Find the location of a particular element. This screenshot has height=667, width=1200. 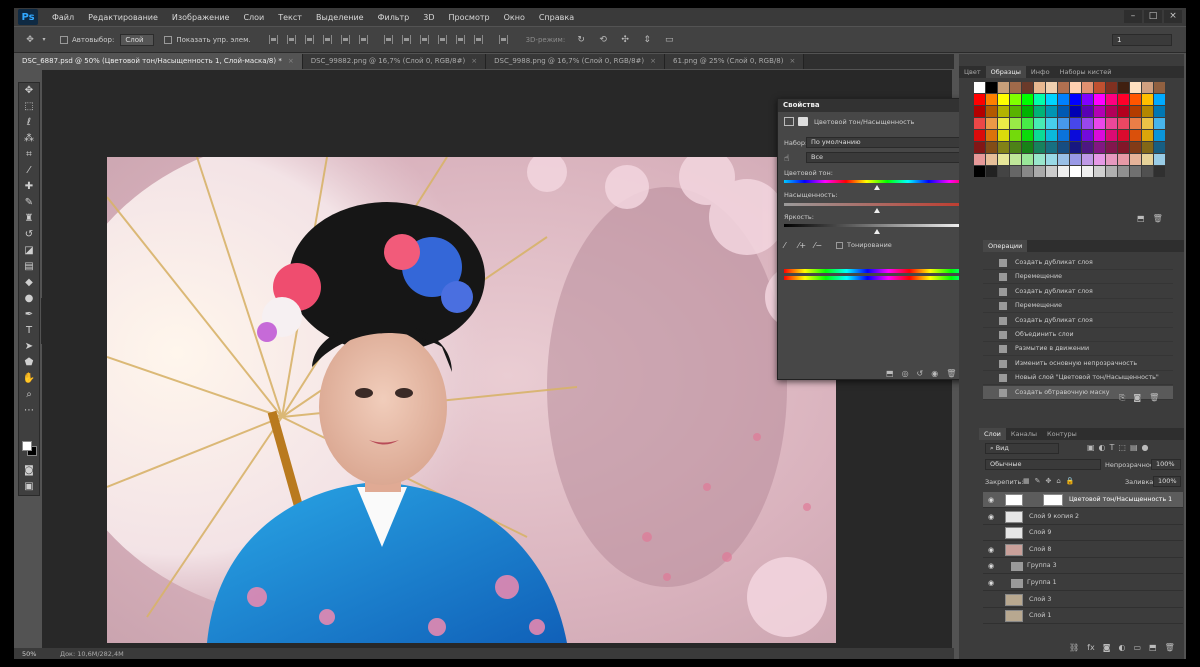

layer-row: ◉ Группа 1 is located at coordinates (1083, 583).